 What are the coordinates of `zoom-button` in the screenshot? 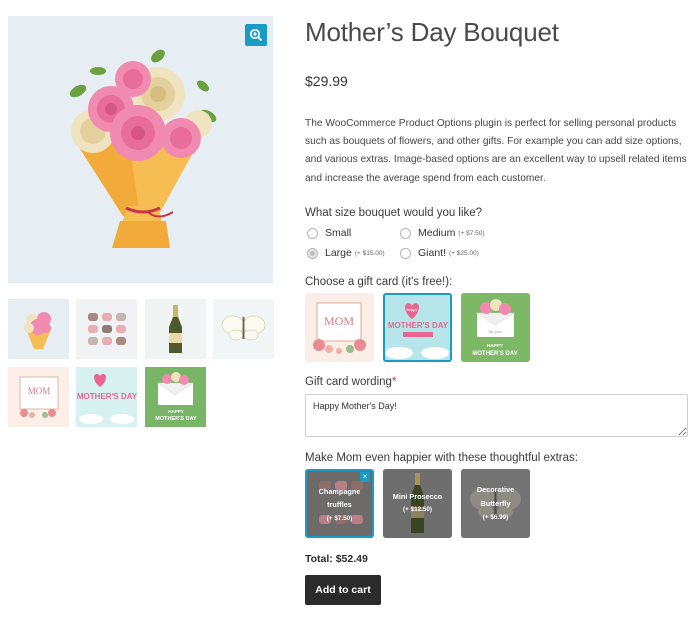 It's located at (256, 35).